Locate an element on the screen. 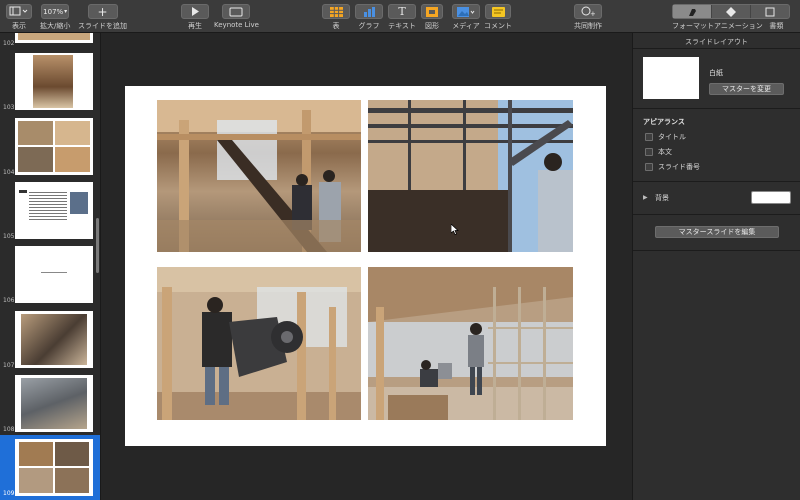 The image size is (800, 500). slide-number: 108 is located at coordinates (9, 429).